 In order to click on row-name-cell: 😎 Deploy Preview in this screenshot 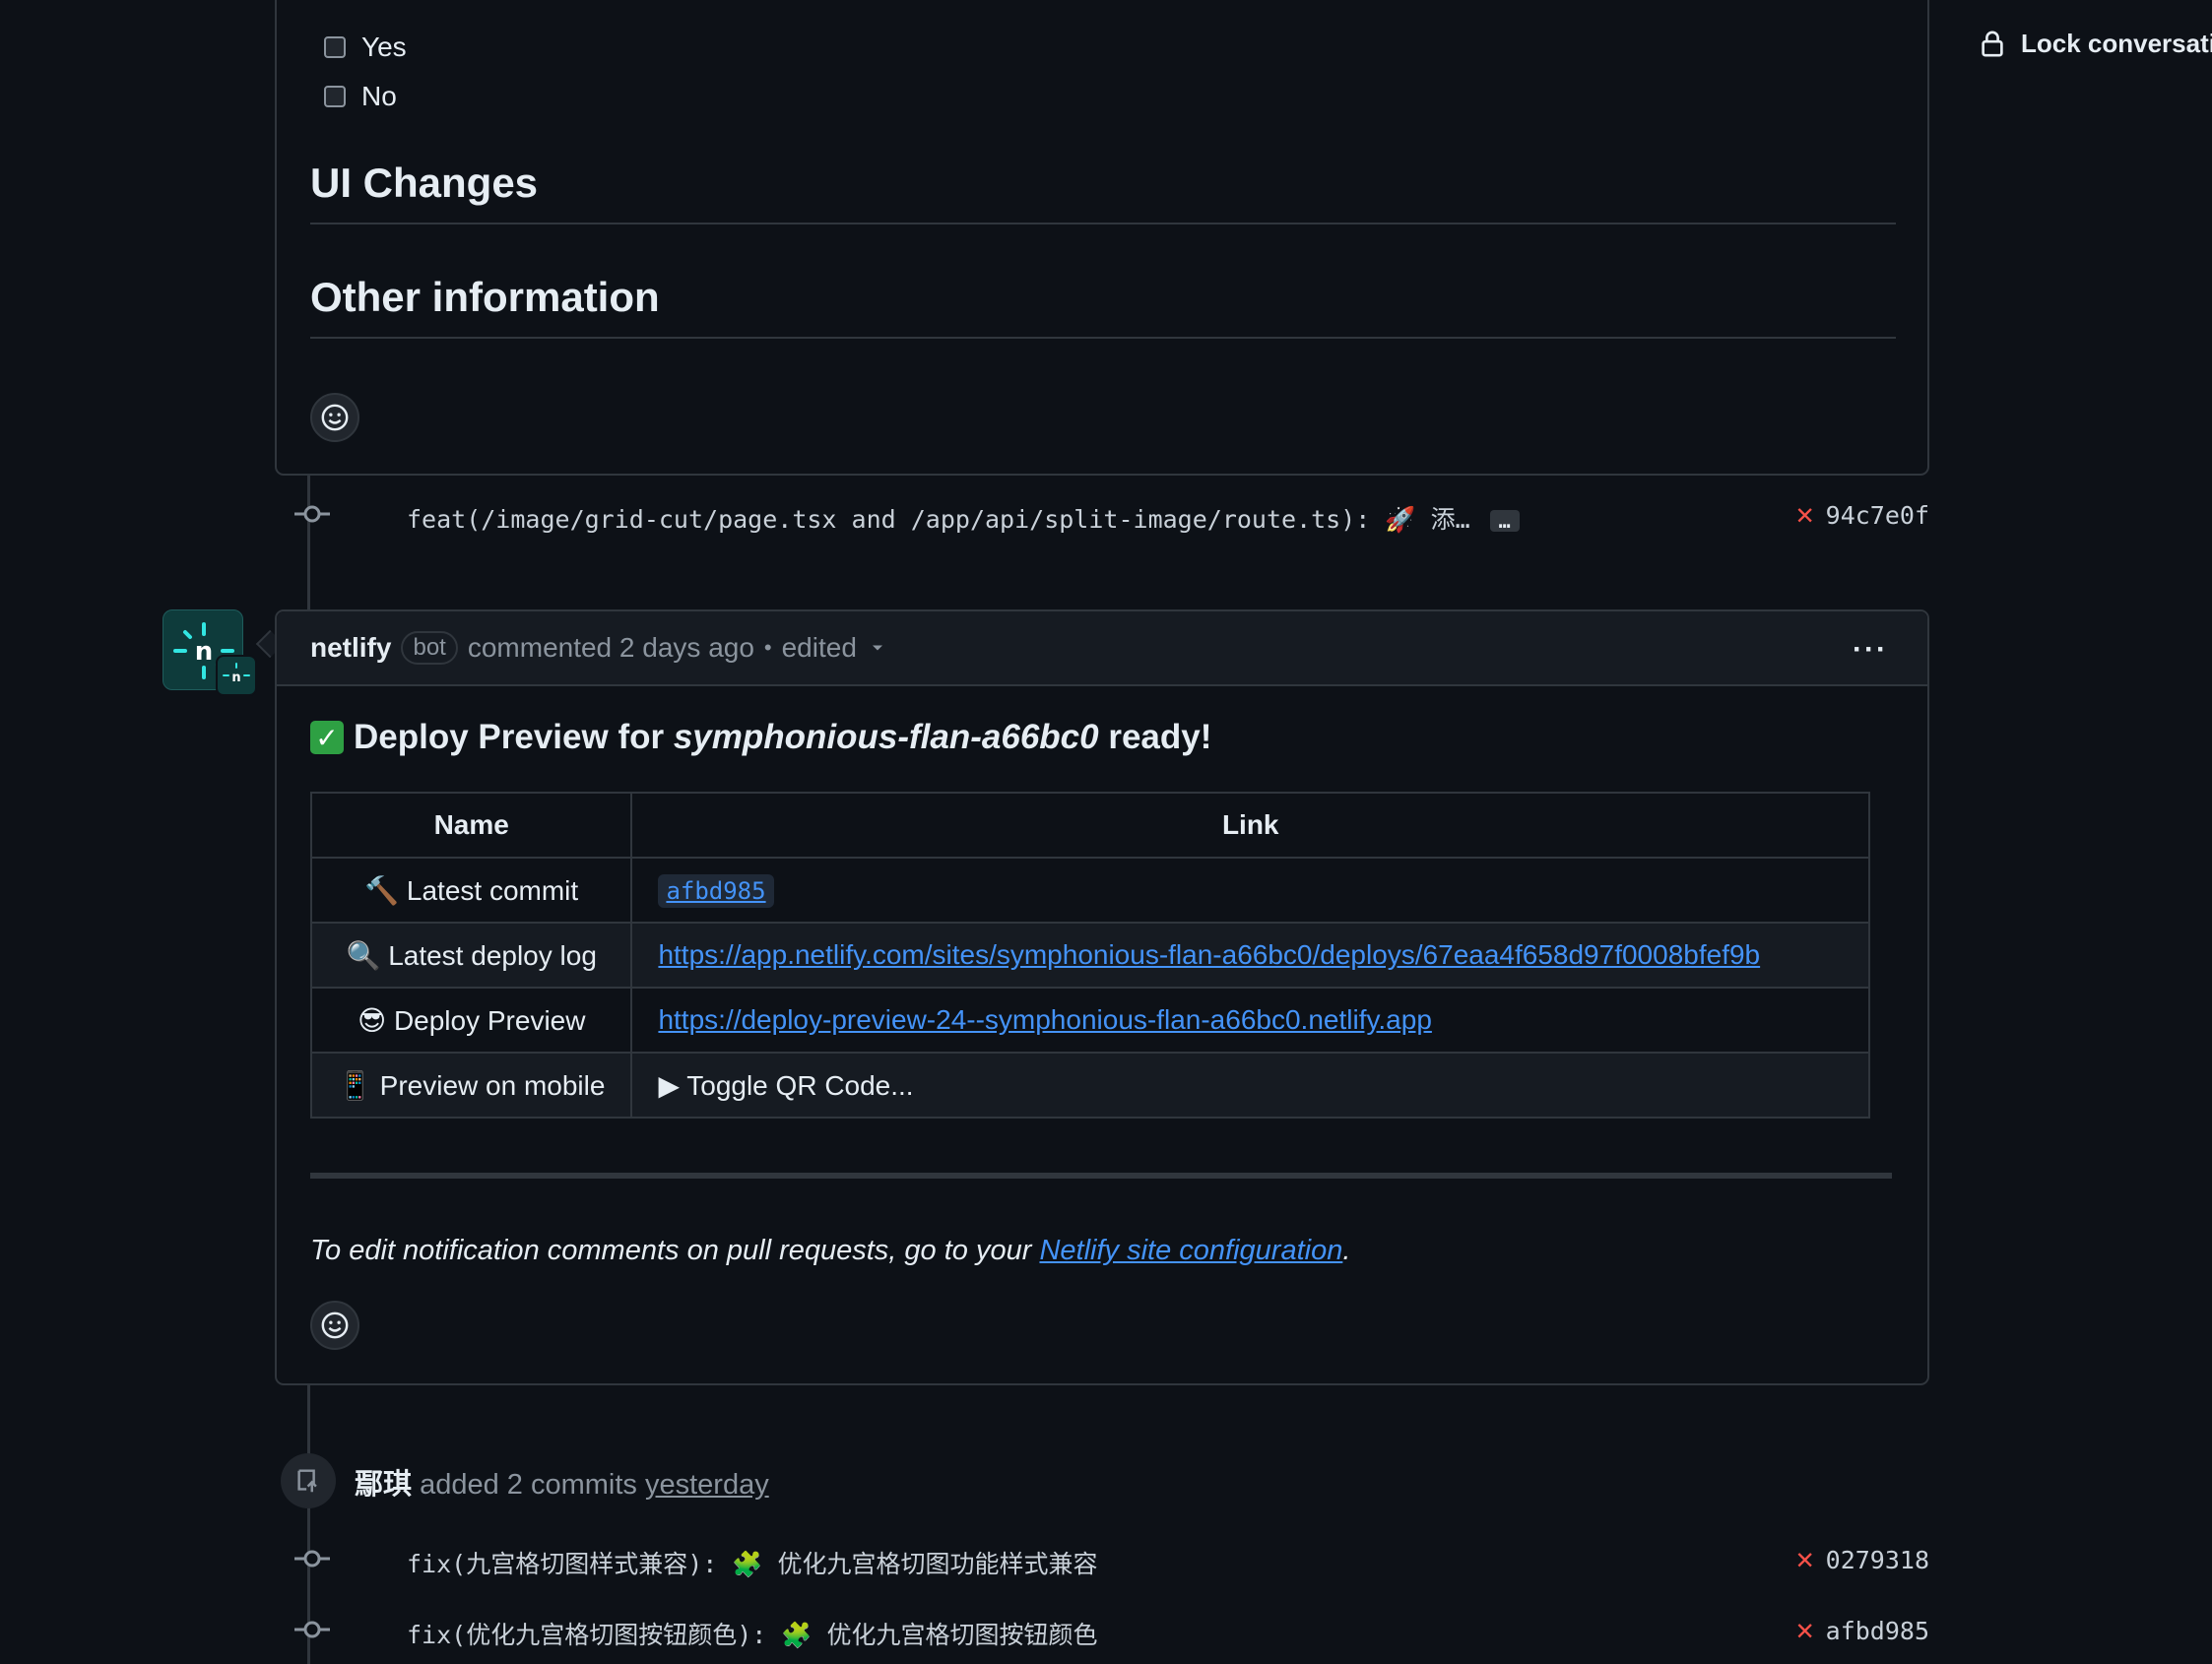, I will do `click(471, 1020)`.